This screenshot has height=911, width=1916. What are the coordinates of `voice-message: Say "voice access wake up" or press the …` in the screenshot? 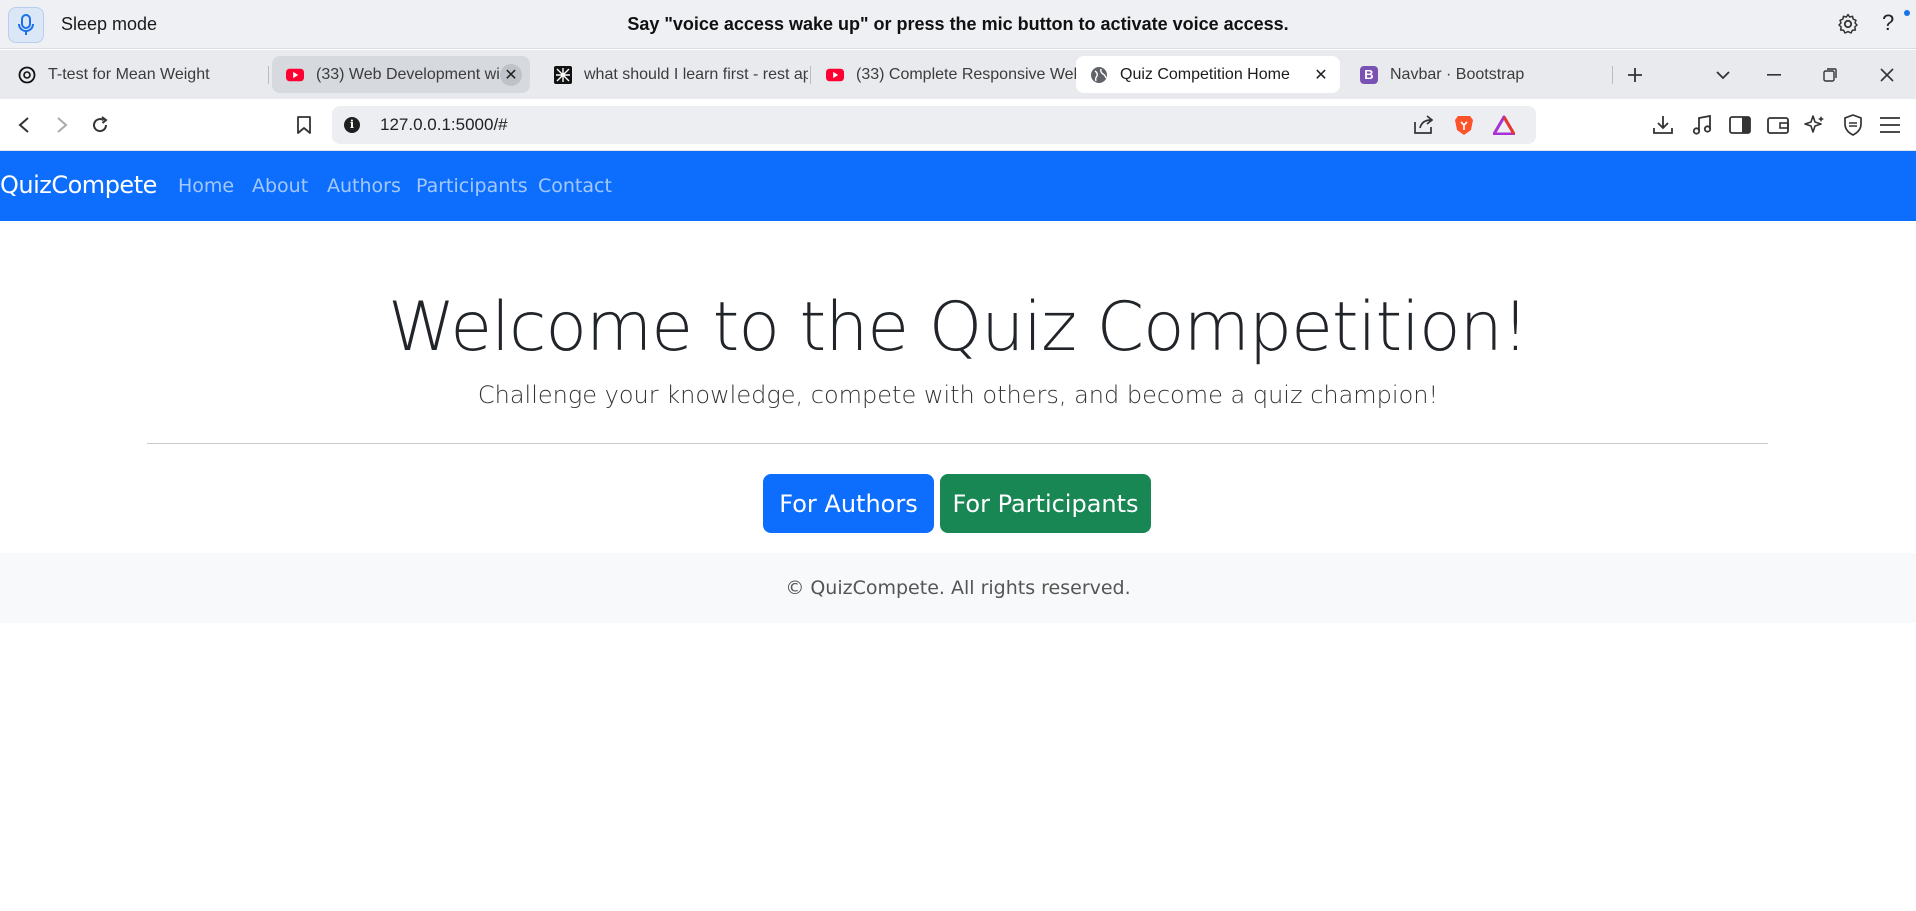 It's located at (958, 24).